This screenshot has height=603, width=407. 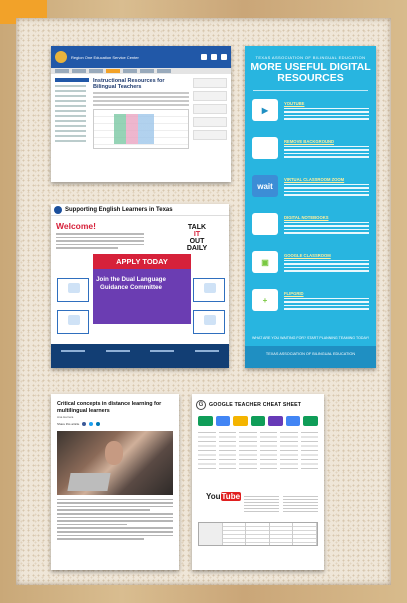 What do you see at coordinates (224, 496) in the screenshot?
I see `youtube-logo: YouTube` at bounding box center [224, 496].